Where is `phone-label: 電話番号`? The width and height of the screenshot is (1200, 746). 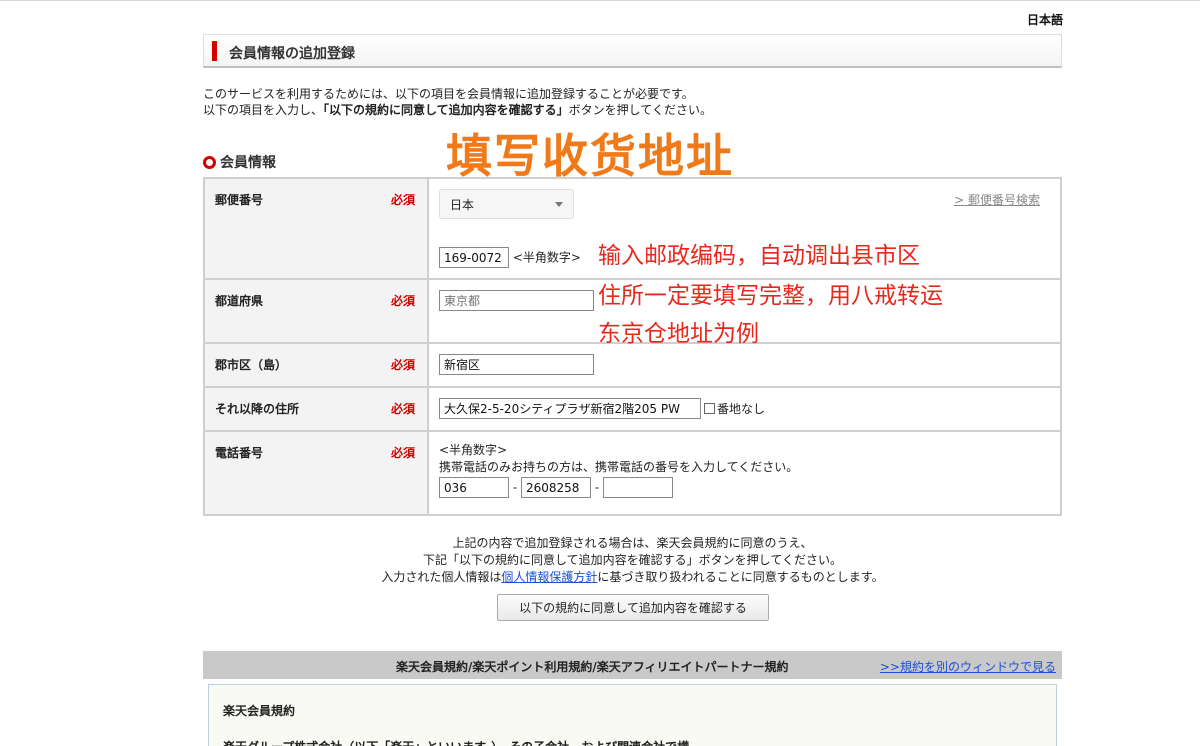
phone-label: 電話番号 is located at coordinates (239, 453).